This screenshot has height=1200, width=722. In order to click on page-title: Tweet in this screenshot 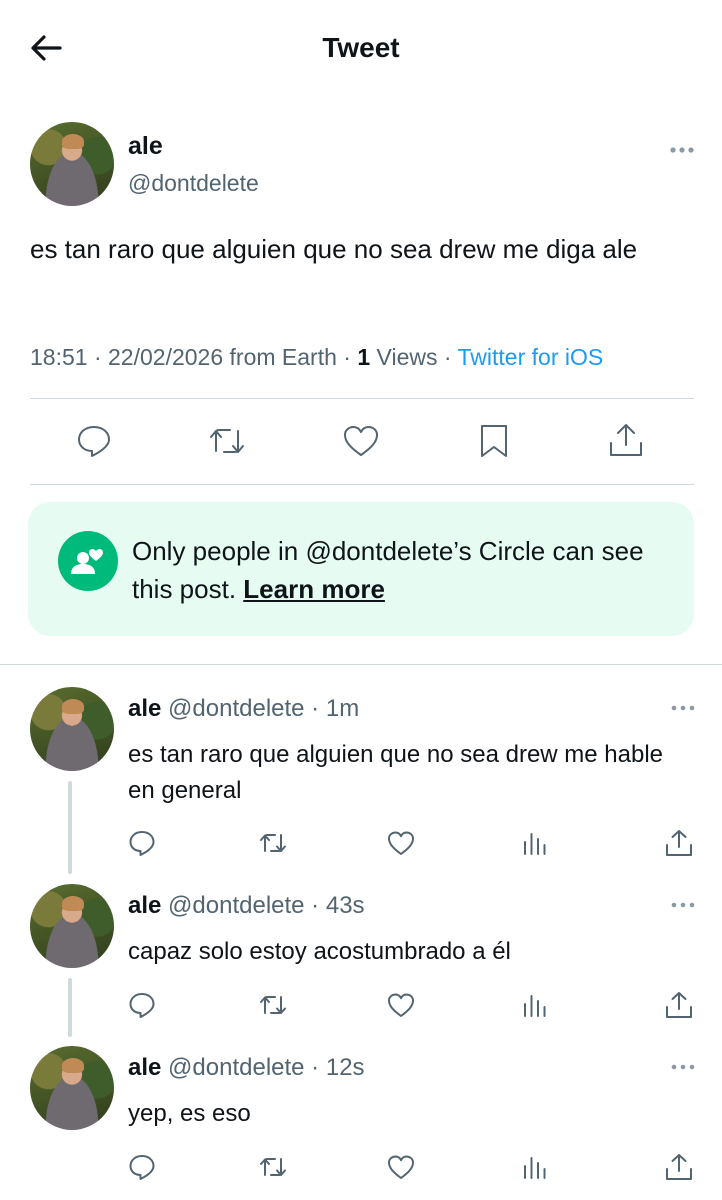, I will do `click(361, 47)`.